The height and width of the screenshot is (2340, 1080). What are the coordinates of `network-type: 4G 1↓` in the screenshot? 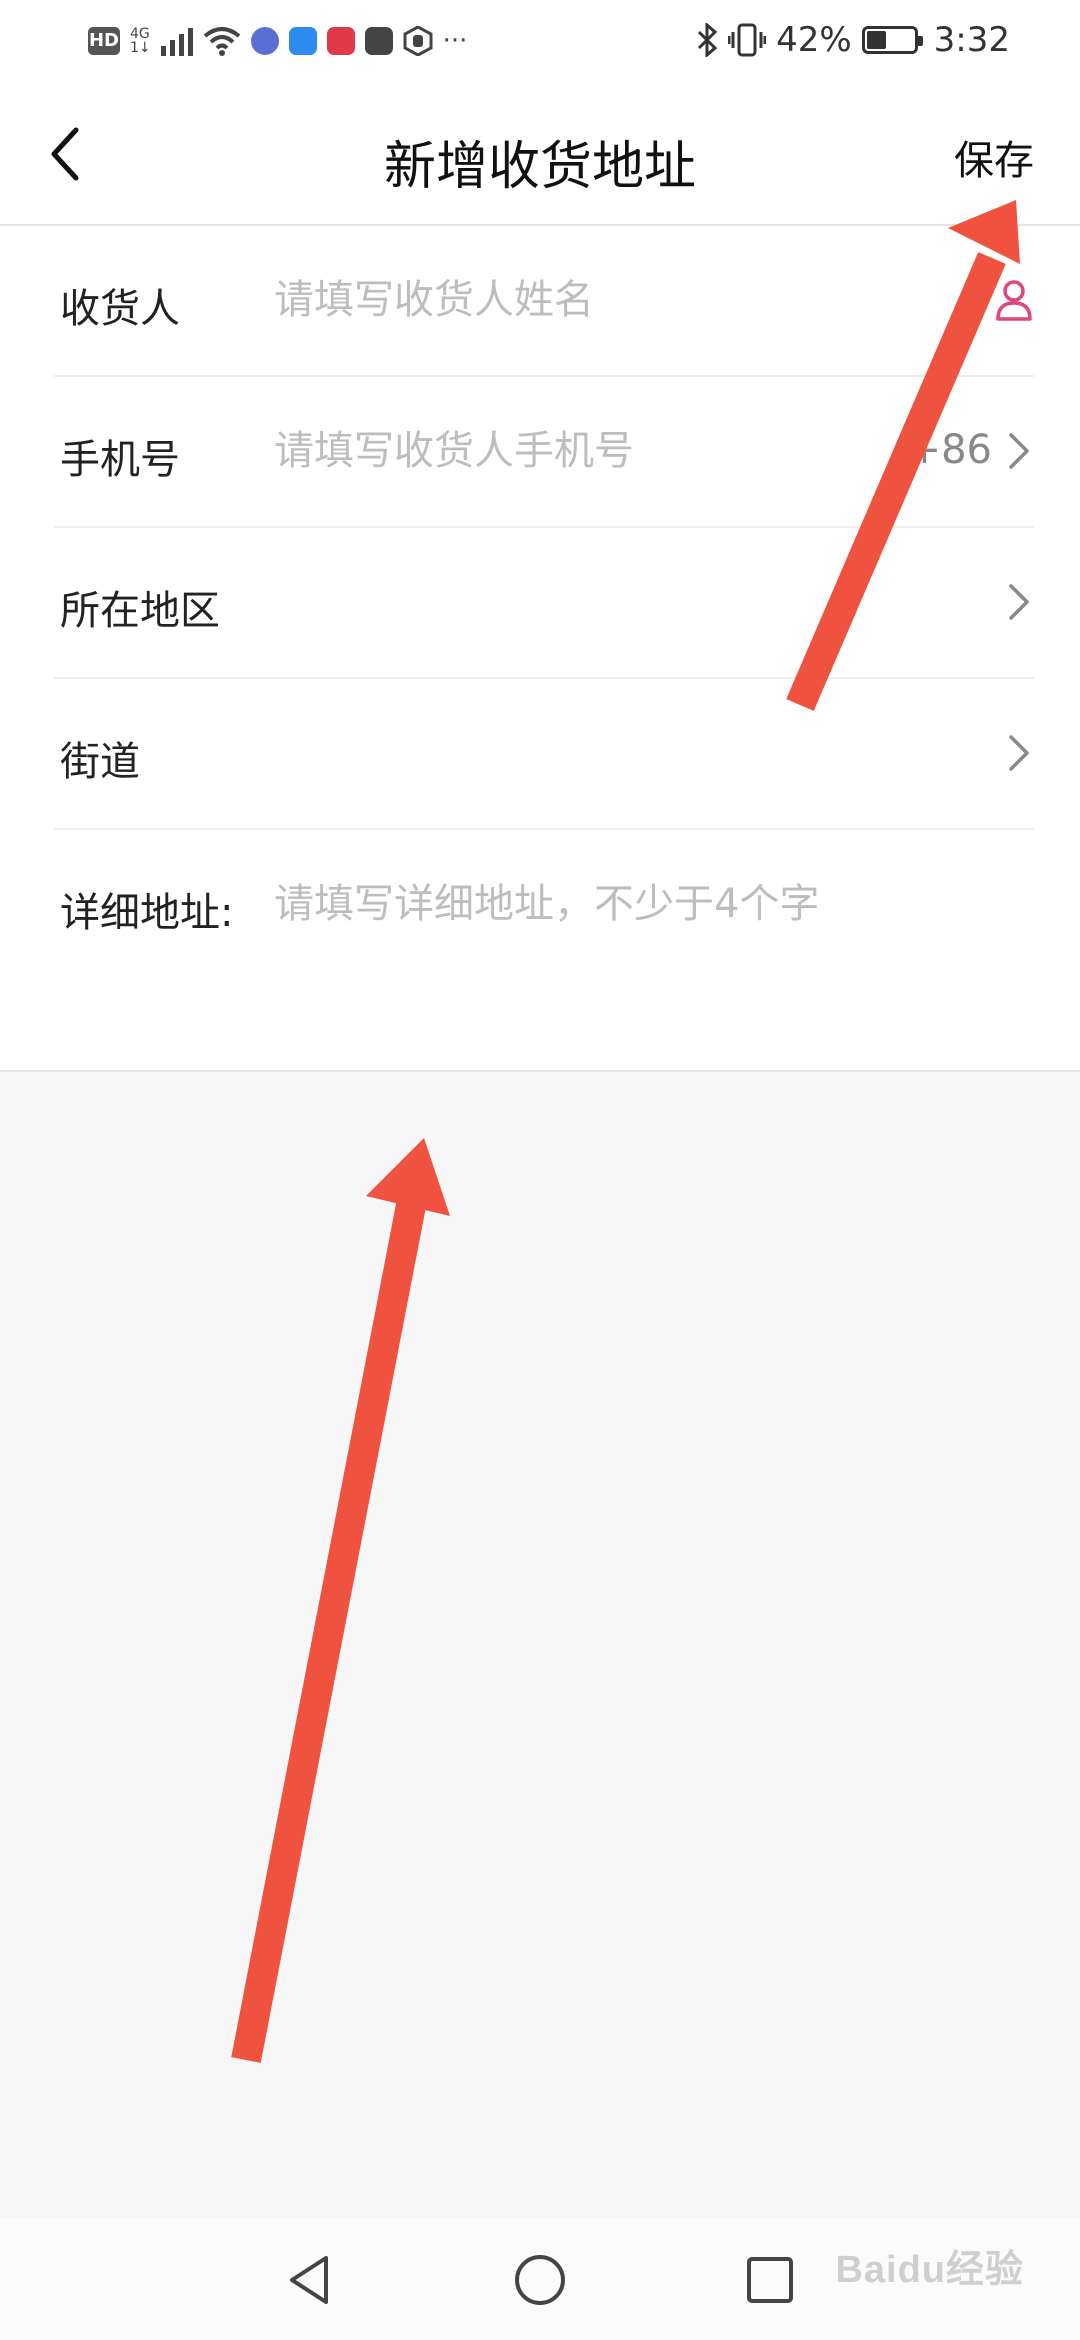 It's located at (140, 41).